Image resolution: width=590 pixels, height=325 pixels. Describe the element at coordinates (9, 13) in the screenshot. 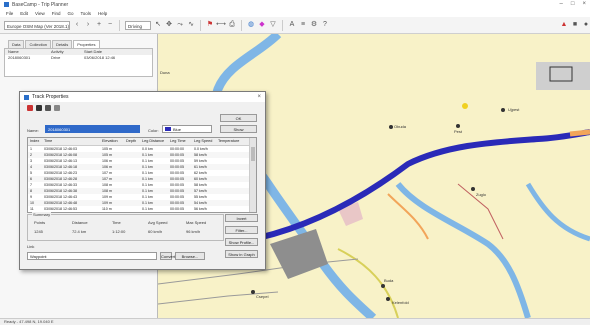

I see `menu-file: File` at that location.